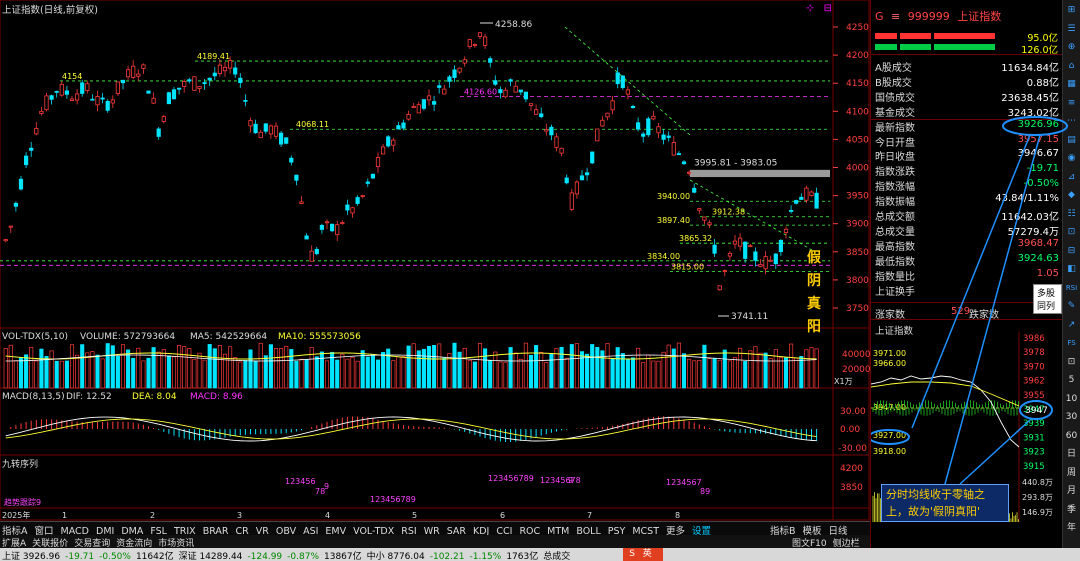  Describe the element at coordinates (1071, 491) in the screenshot. I see `sidebar-icon-26: 月` at that location.